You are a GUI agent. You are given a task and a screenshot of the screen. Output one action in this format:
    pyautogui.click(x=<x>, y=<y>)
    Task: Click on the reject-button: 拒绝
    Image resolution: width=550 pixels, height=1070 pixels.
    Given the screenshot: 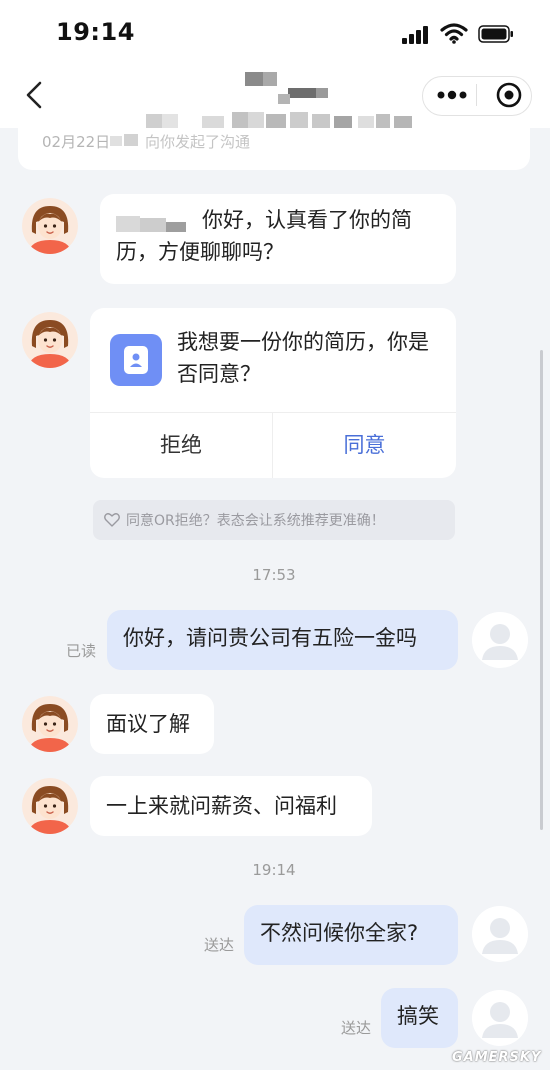 What is the action you would take?
    pyautogui.click(x=181, y=445)
    